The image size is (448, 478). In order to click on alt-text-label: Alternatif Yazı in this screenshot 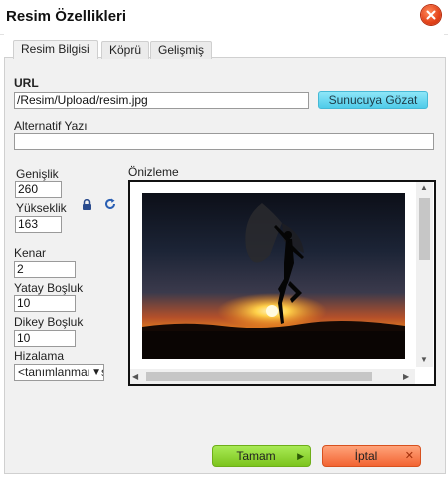, I will do `click(51, 126)`.